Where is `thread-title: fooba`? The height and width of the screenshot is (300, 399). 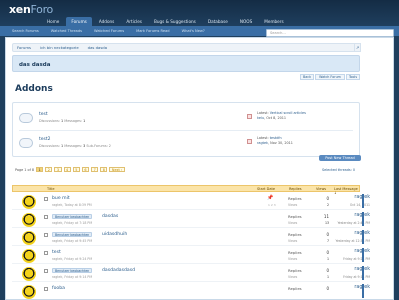
thread-title: fooba is located at coordinates (58, 288).